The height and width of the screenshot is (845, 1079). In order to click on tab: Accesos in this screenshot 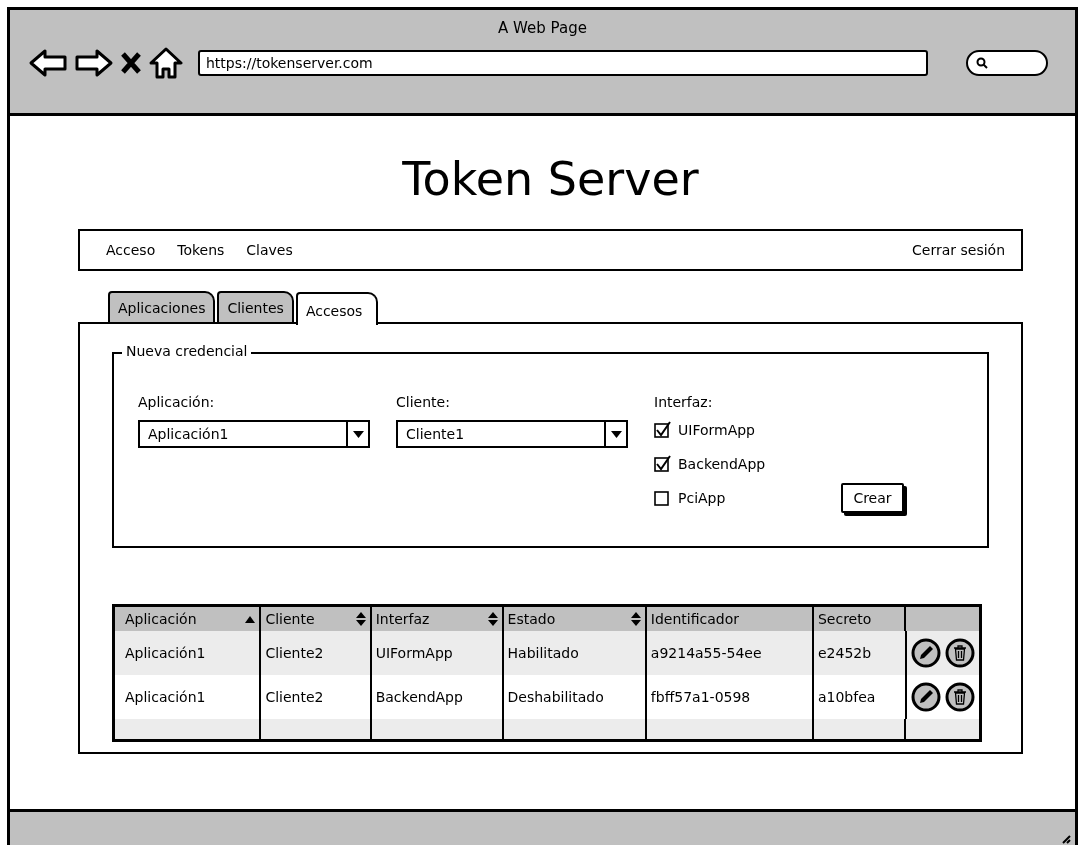, I will do `click(337, 308)`.